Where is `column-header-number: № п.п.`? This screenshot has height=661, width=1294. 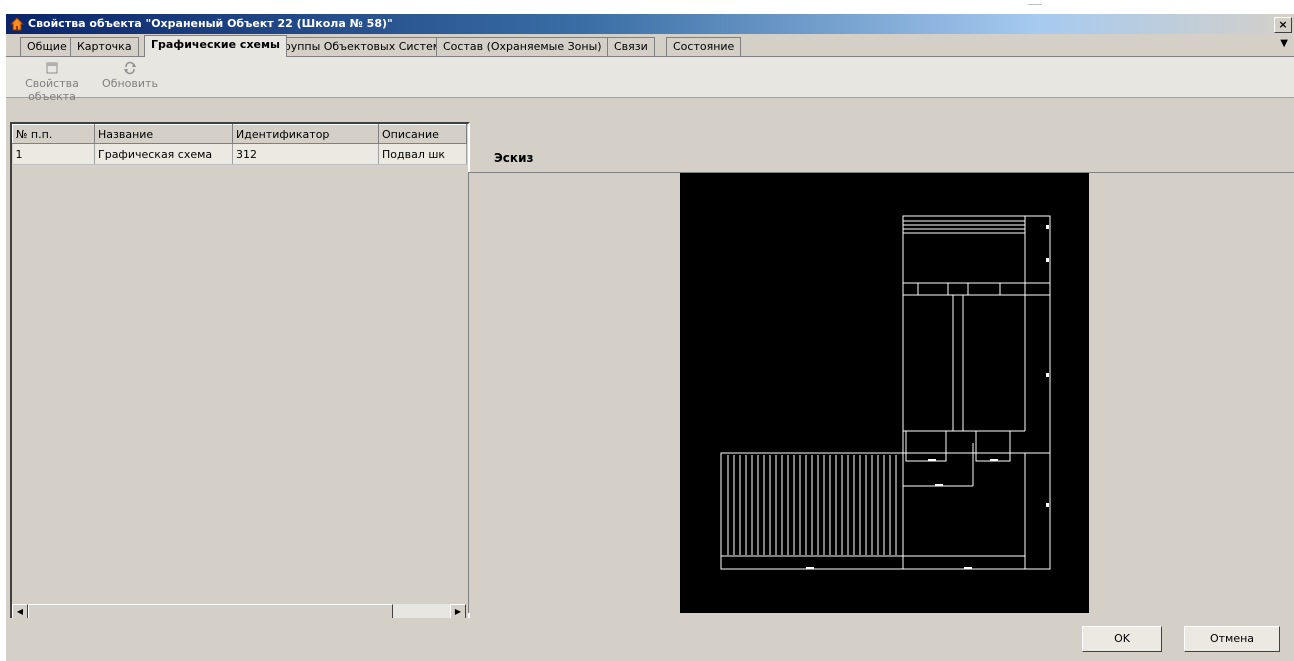
column-header-number: № п.п. is located at coordinates (53, 134).